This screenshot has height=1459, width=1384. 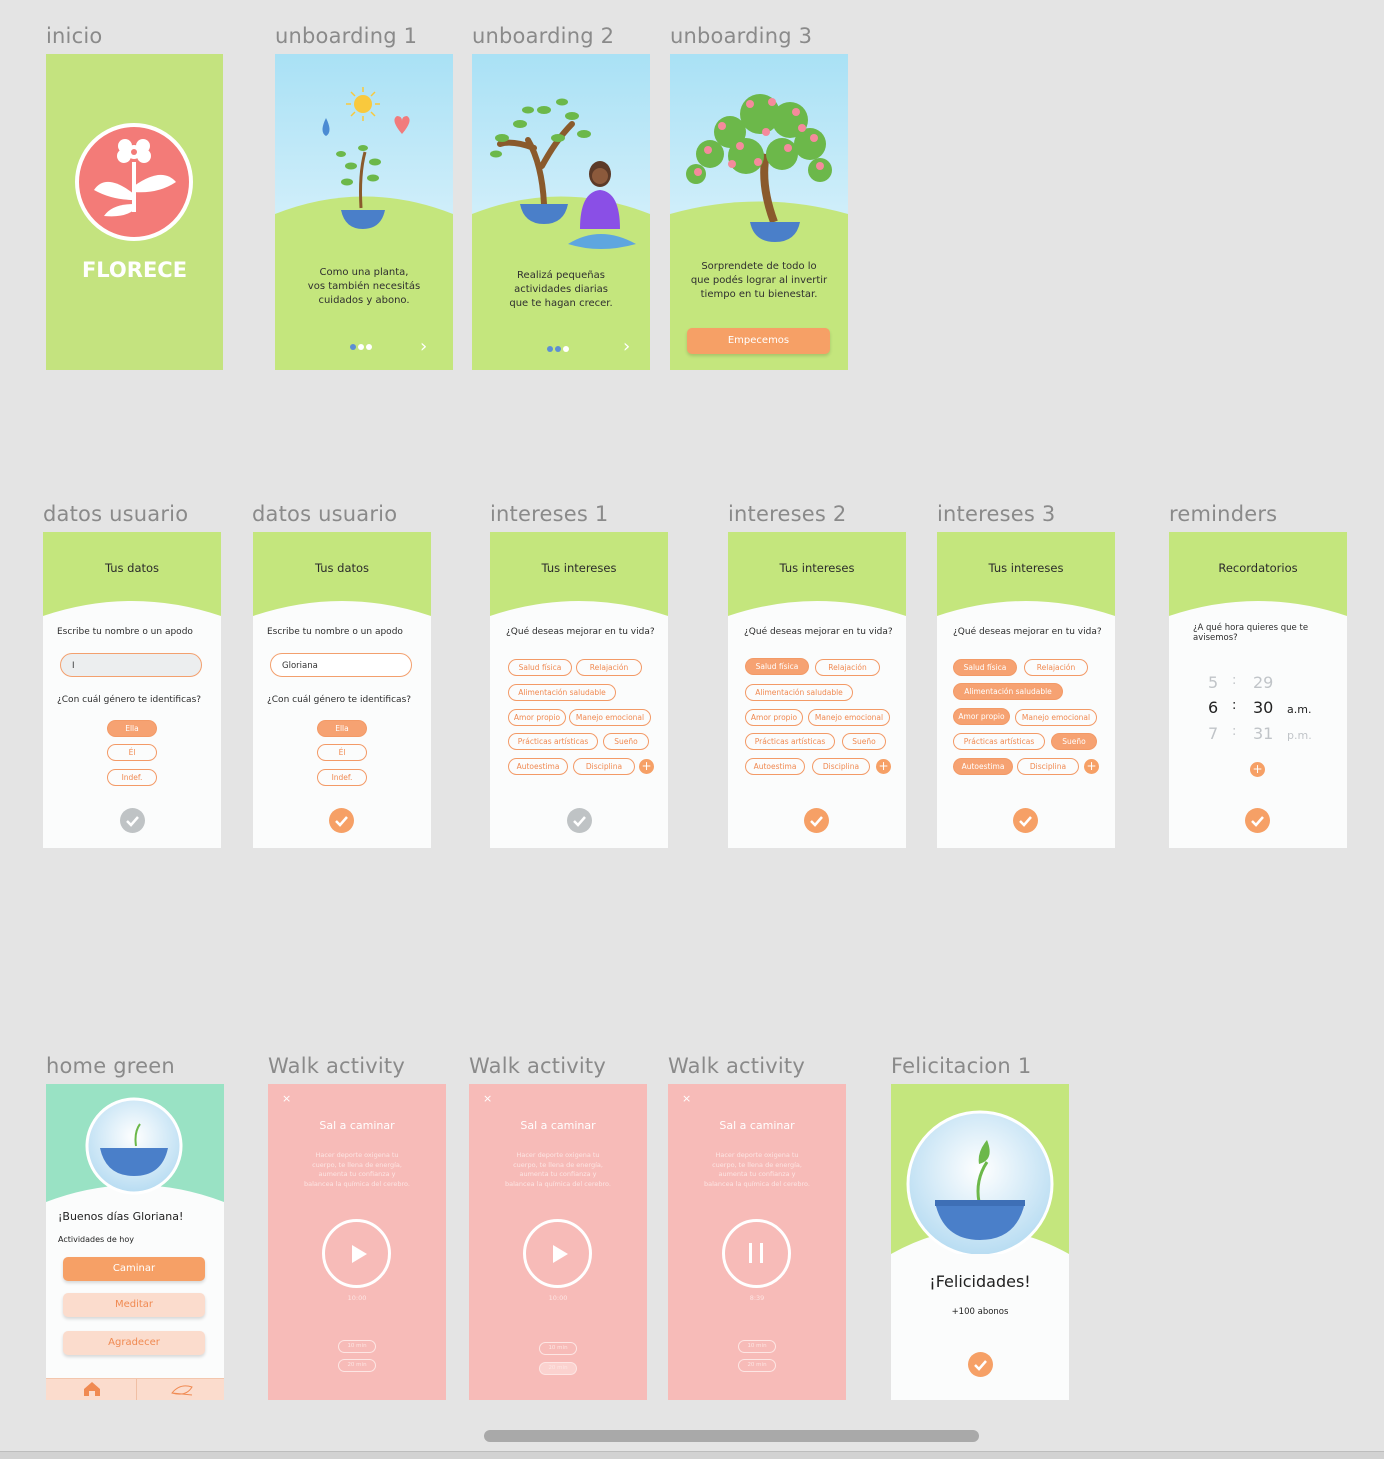 What do you see at coordinates (580, 632) in the screenshot?
I see `interests-question: ¿Qué deseas mejorar en tu vida?` at bounding box center [580, 632].